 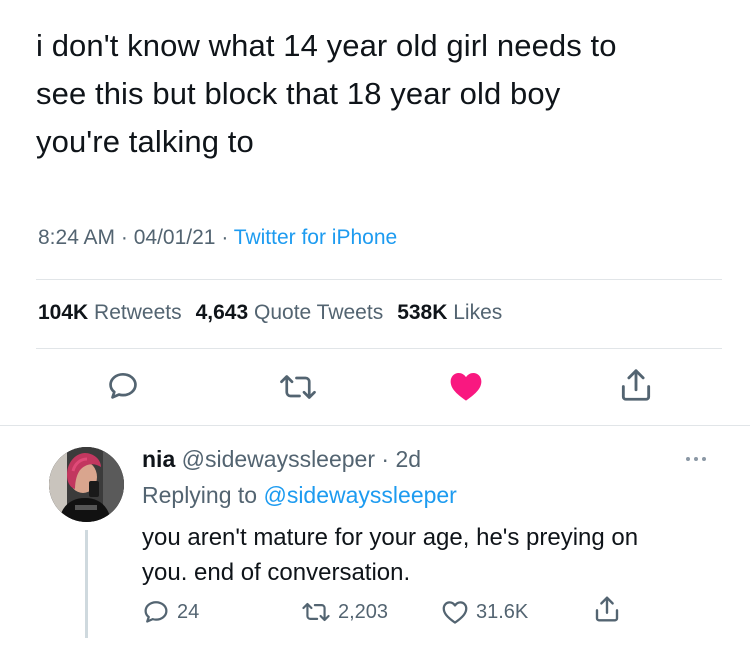 I want to click on reply-header: nia @sidewayssleeper · 2d, so click(x=281, y=459).